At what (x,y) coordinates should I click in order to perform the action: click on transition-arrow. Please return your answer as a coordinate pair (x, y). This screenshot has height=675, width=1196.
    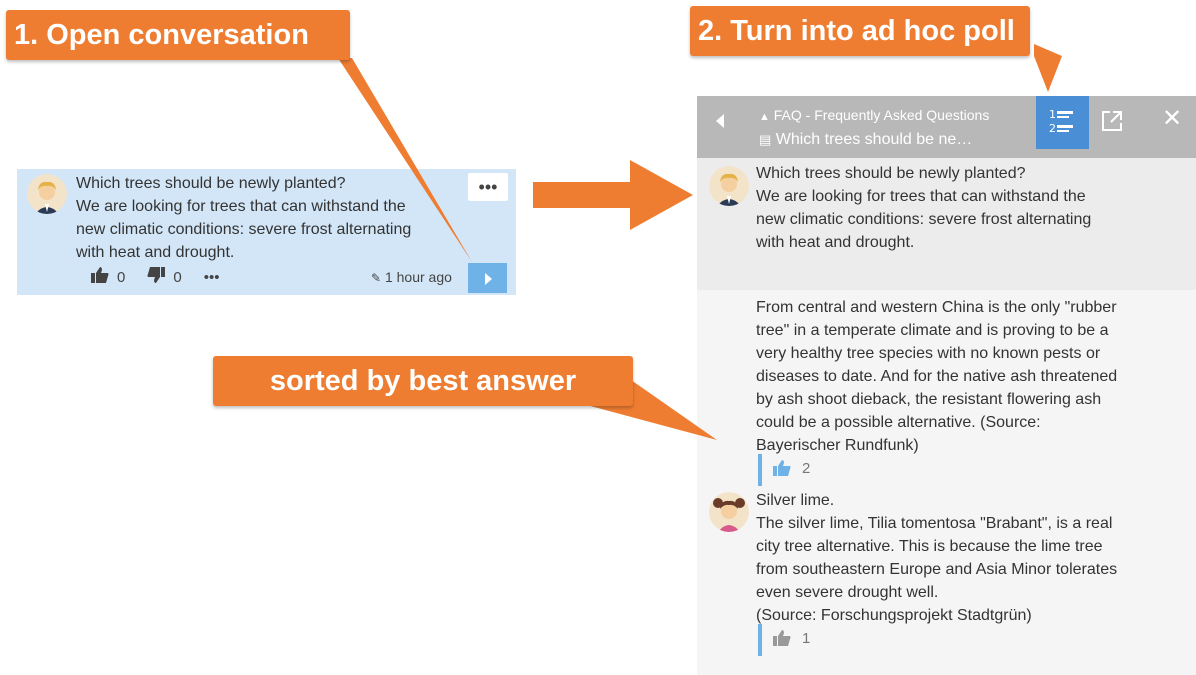
    Looking at the image, I should click on (613, 195).